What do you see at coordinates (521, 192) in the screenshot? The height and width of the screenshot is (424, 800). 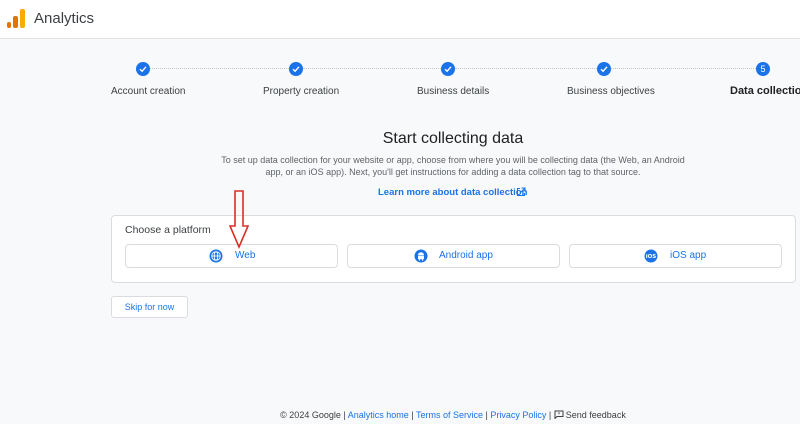 I see `open-in-new-icon` at bounding box center [521, 192].